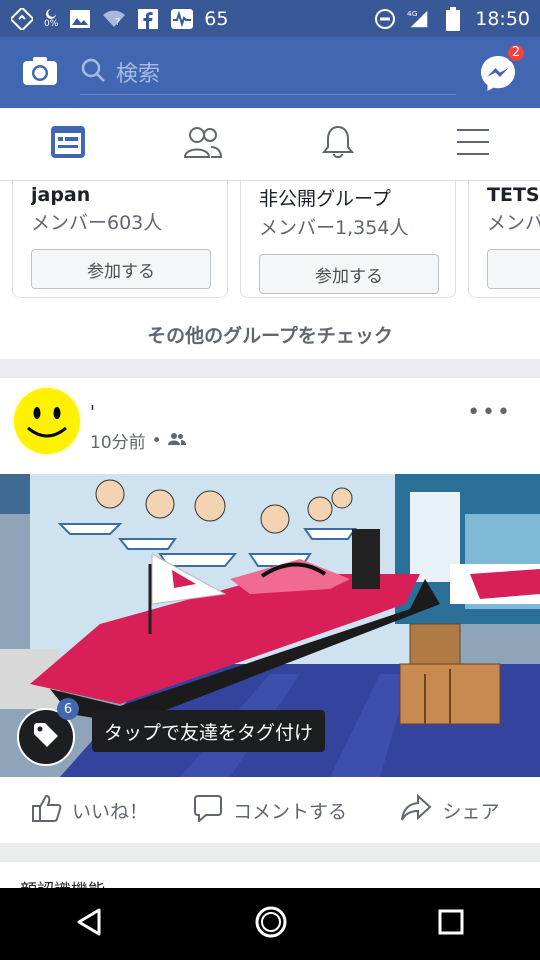 The image size is (540, 960). I want to click on audience-friends-icon, so click(176, 441).